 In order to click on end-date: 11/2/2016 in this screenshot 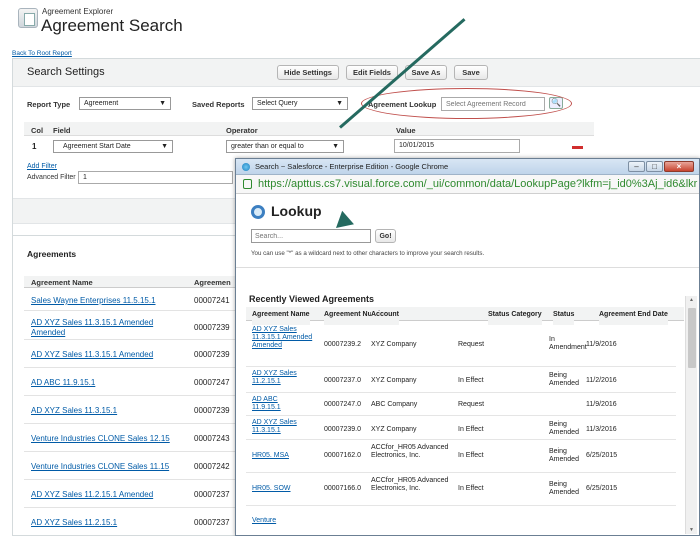, I will do `click(601, 380)`.